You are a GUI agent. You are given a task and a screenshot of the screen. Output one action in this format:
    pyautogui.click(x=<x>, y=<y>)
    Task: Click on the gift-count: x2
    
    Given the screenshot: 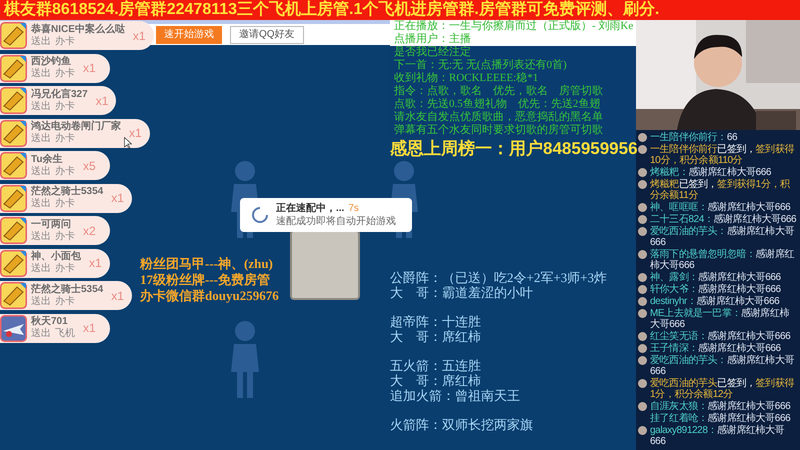 What is the action you would take?
    pyautogui.click(x=89, y=231)
    